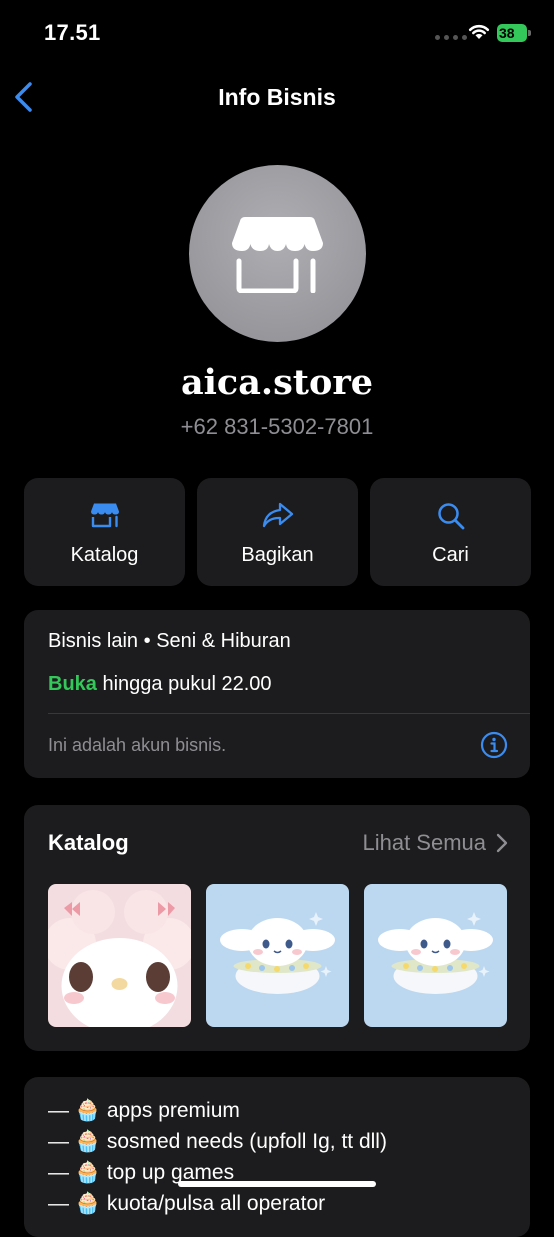 This screenshot has height=1237, width=554. What do you see at coordinates (223, 641) in the screenshot?
I see `subcategory-label: Seni & Hiburan` at bounding box center [223, 641].